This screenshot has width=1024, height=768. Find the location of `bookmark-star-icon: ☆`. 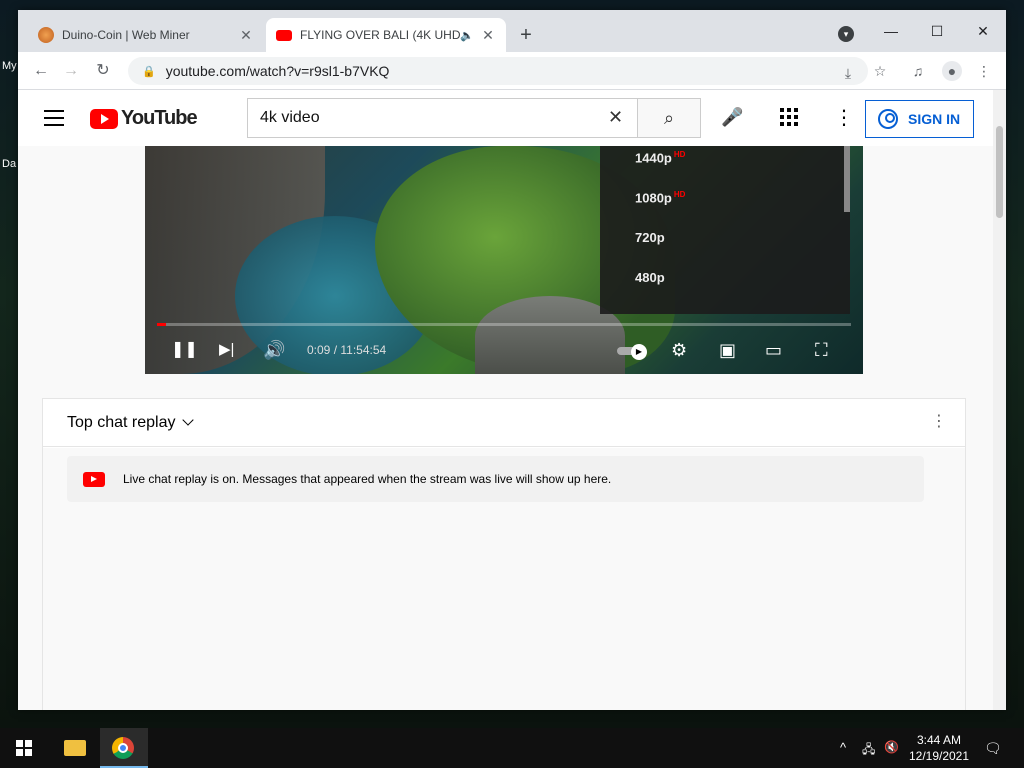

bookmark-star-icon: ☆ is located at coordinates (880, 71).